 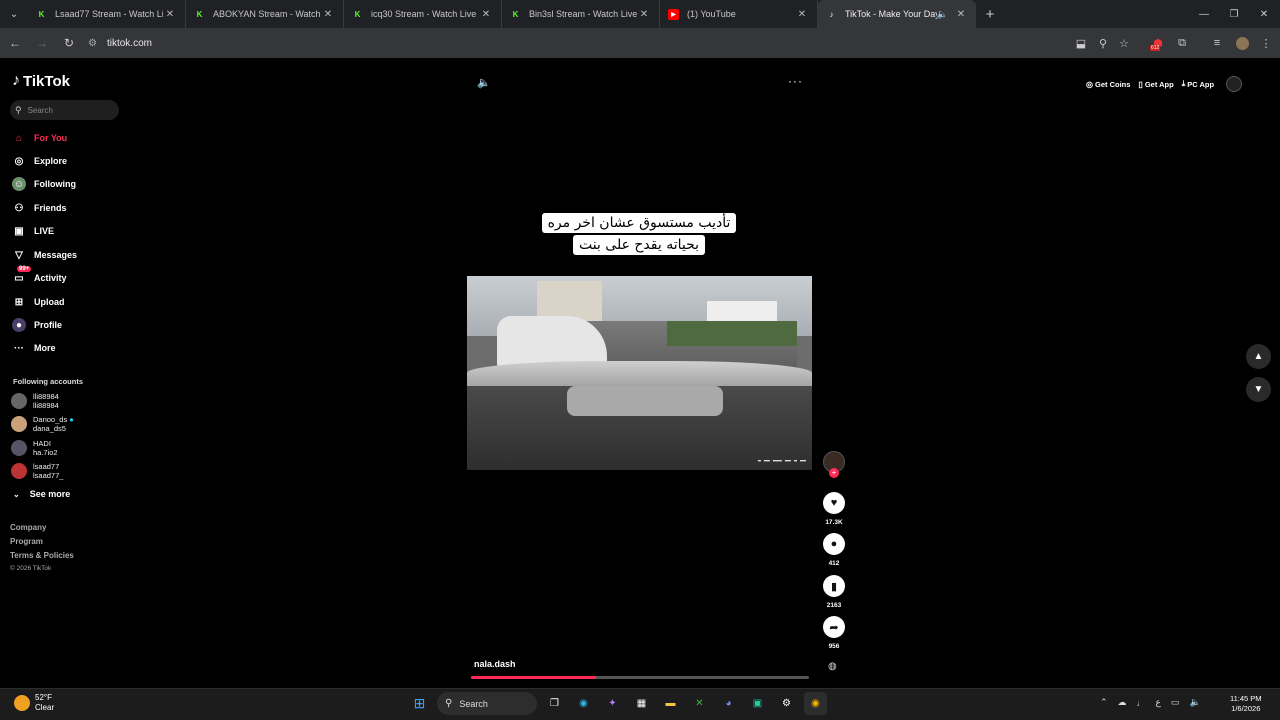 What do you see at coordinates (1122, 702) in the screenshot?
I see `cloud-icon: ☁` at bounding box center [1122, 702].